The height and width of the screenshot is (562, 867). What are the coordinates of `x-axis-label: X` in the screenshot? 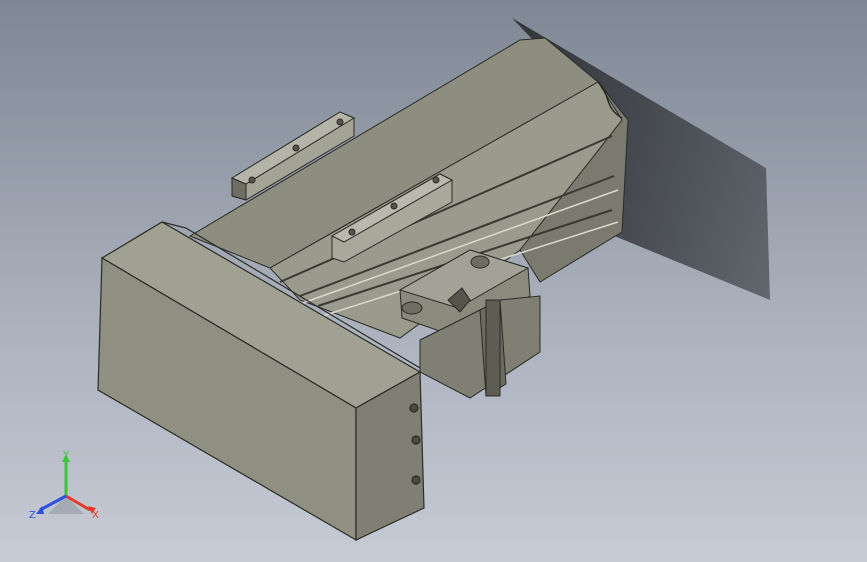 It's located at (95, 515).